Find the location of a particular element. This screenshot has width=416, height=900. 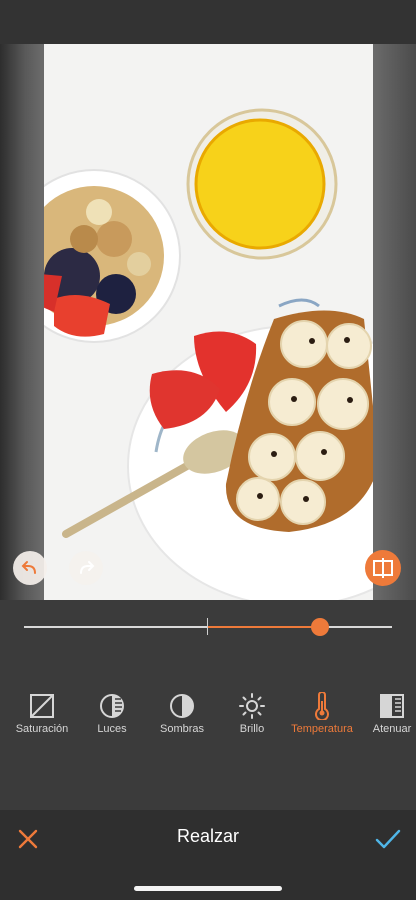

fade-icon is located at coordinates (381, 706).